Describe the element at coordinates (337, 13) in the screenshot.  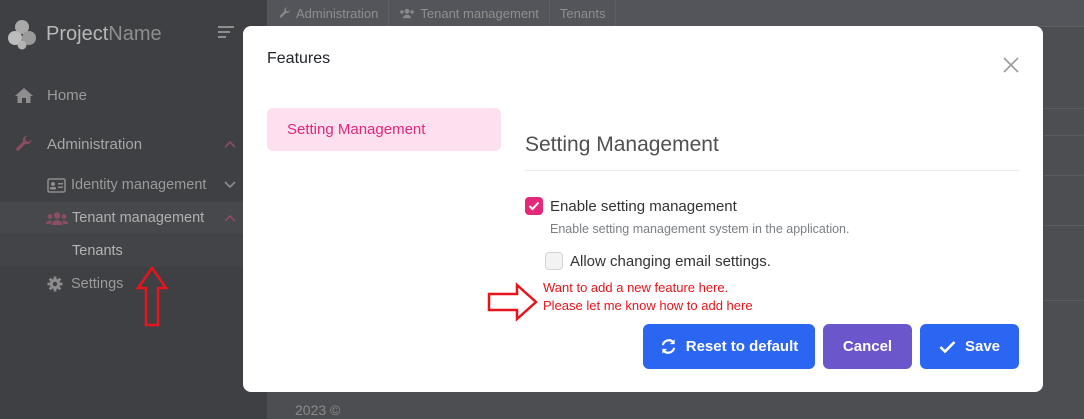
I see `breadcrumb-label: Administration` at that location.